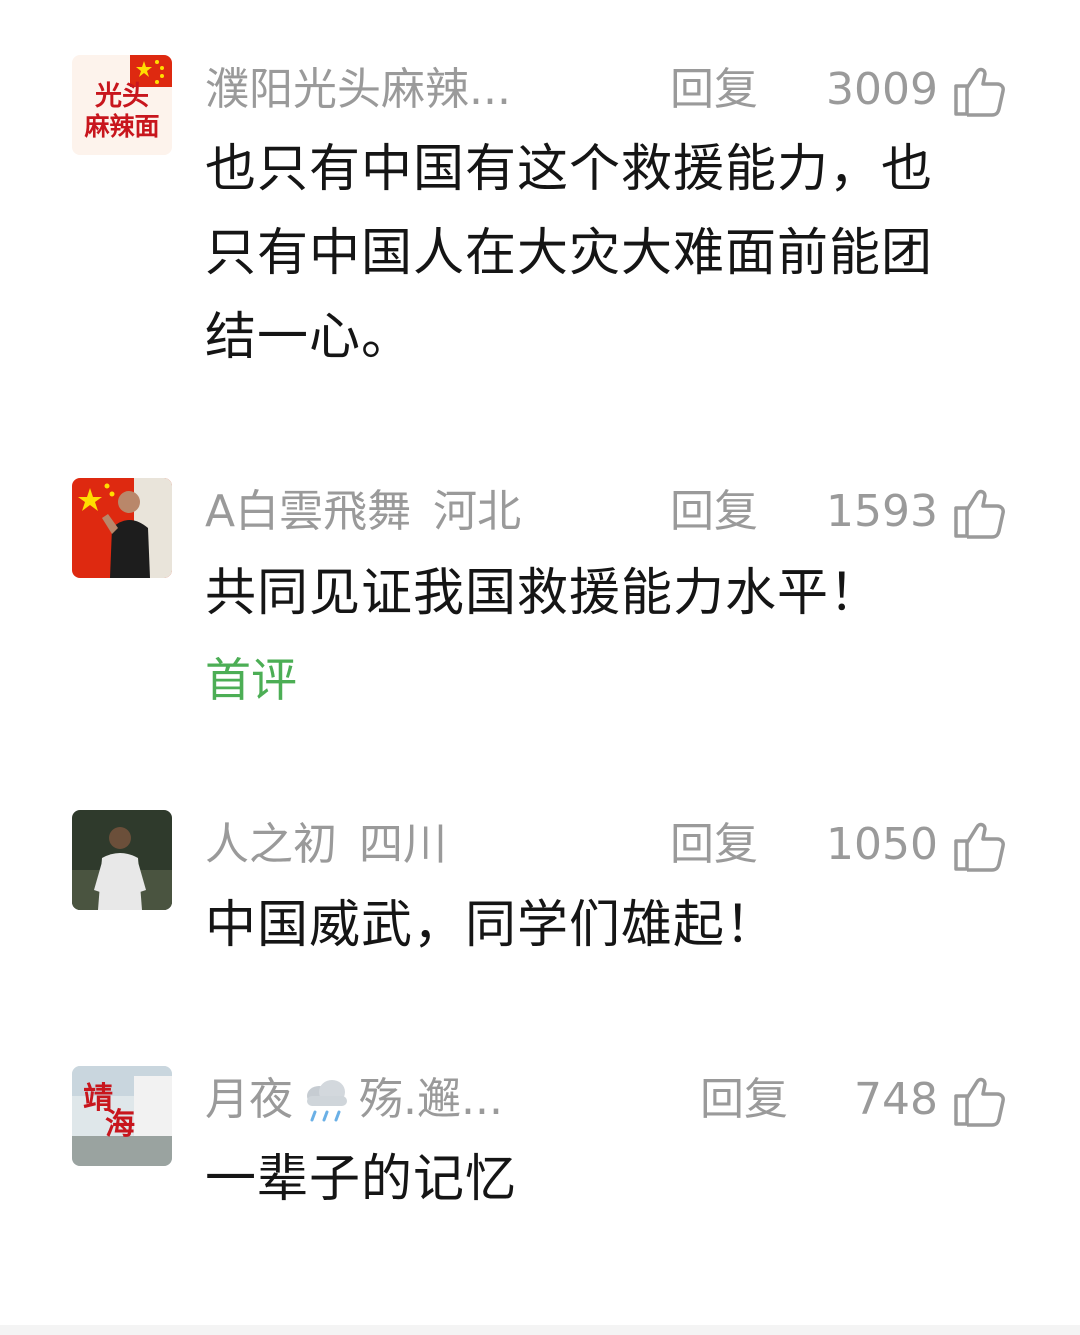  I want to click on username: 人之初 四川, so click(326, 845).